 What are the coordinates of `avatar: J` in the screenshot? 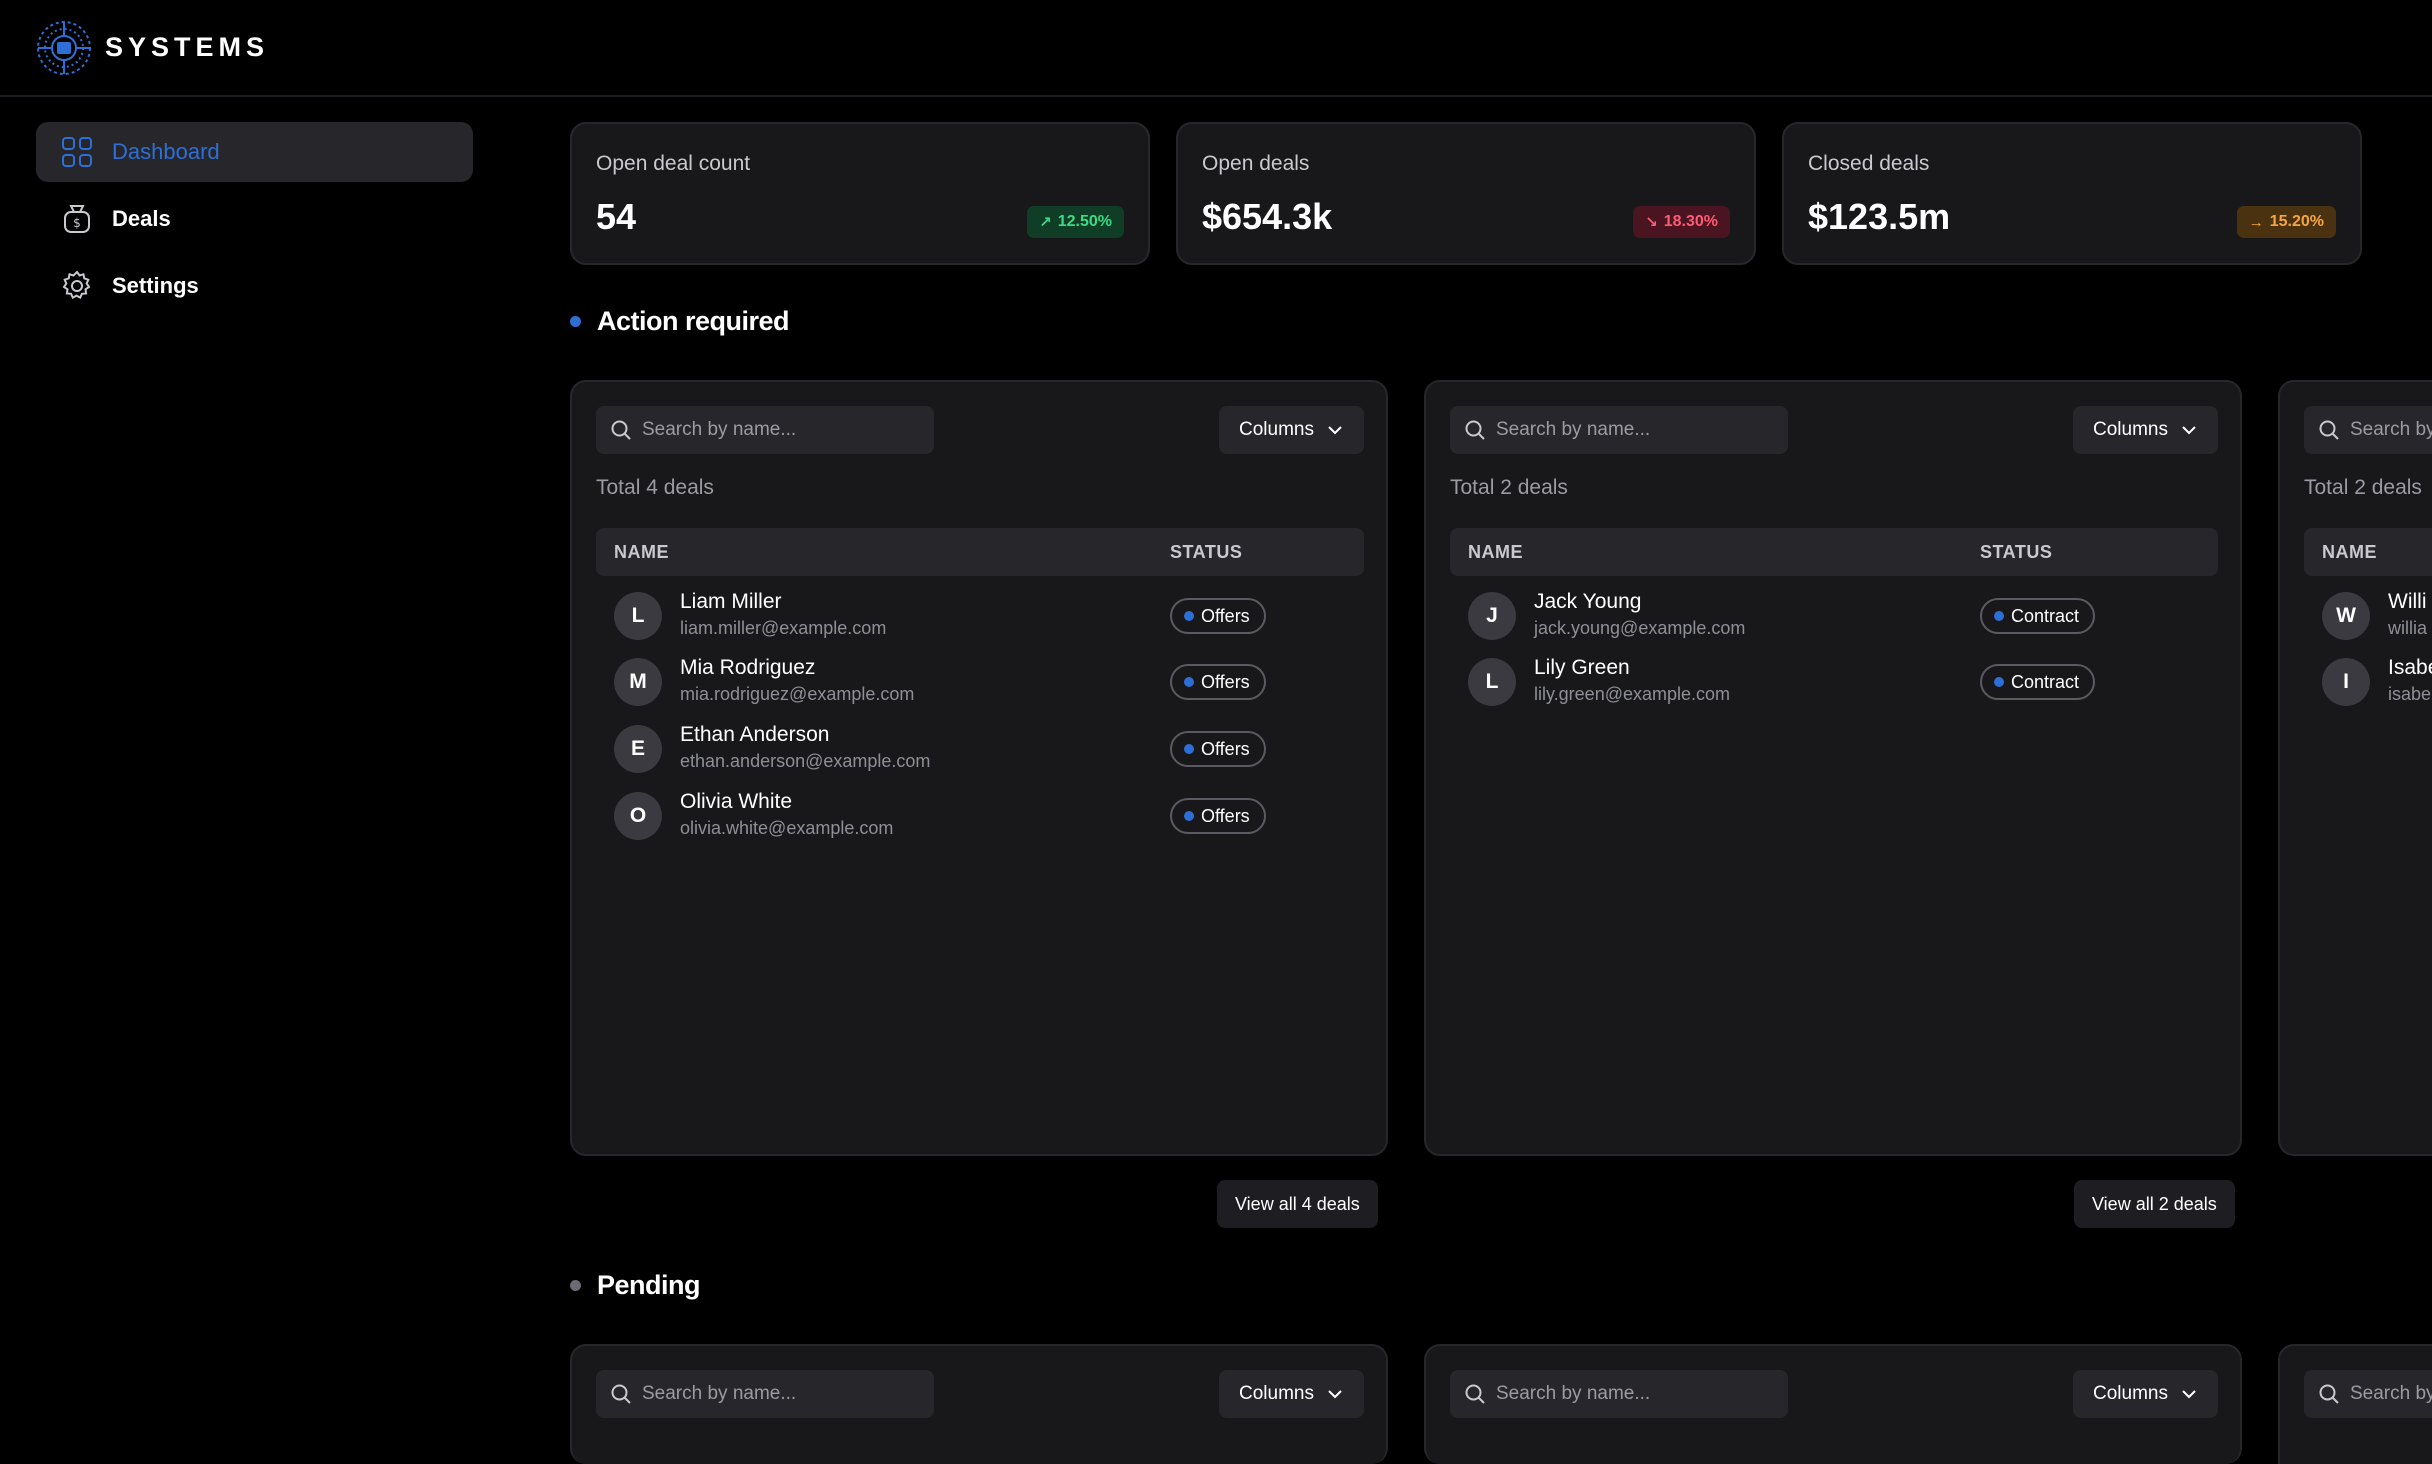 It's located at (1492, 616).